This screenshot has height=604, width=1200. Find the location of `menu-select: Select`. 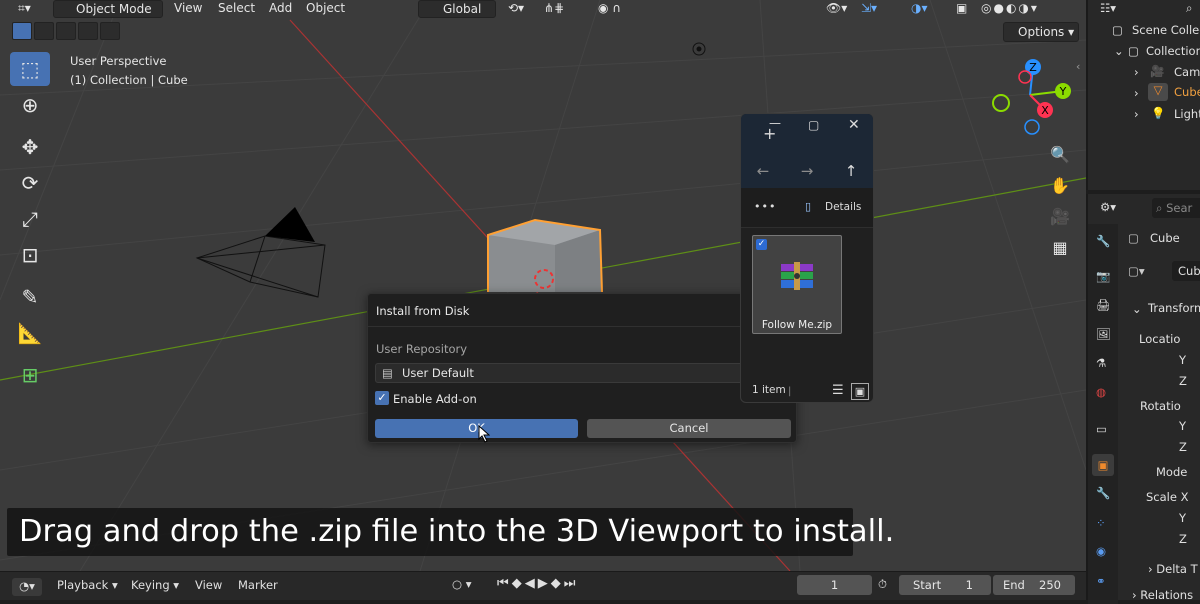

menu-select: Select is located at coordinates (236, 9).